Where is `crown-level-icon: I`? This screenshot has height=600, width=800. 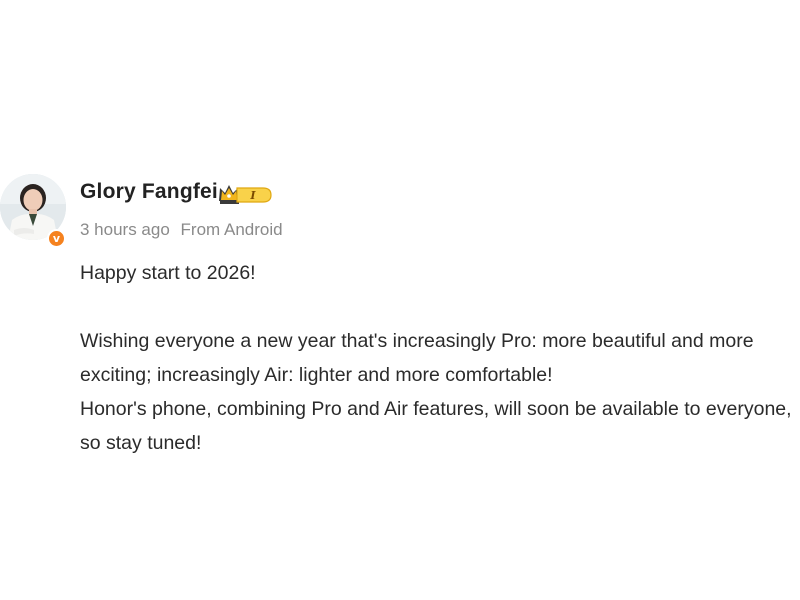 crown-level-icon: I is located at coordinates (245, 194).